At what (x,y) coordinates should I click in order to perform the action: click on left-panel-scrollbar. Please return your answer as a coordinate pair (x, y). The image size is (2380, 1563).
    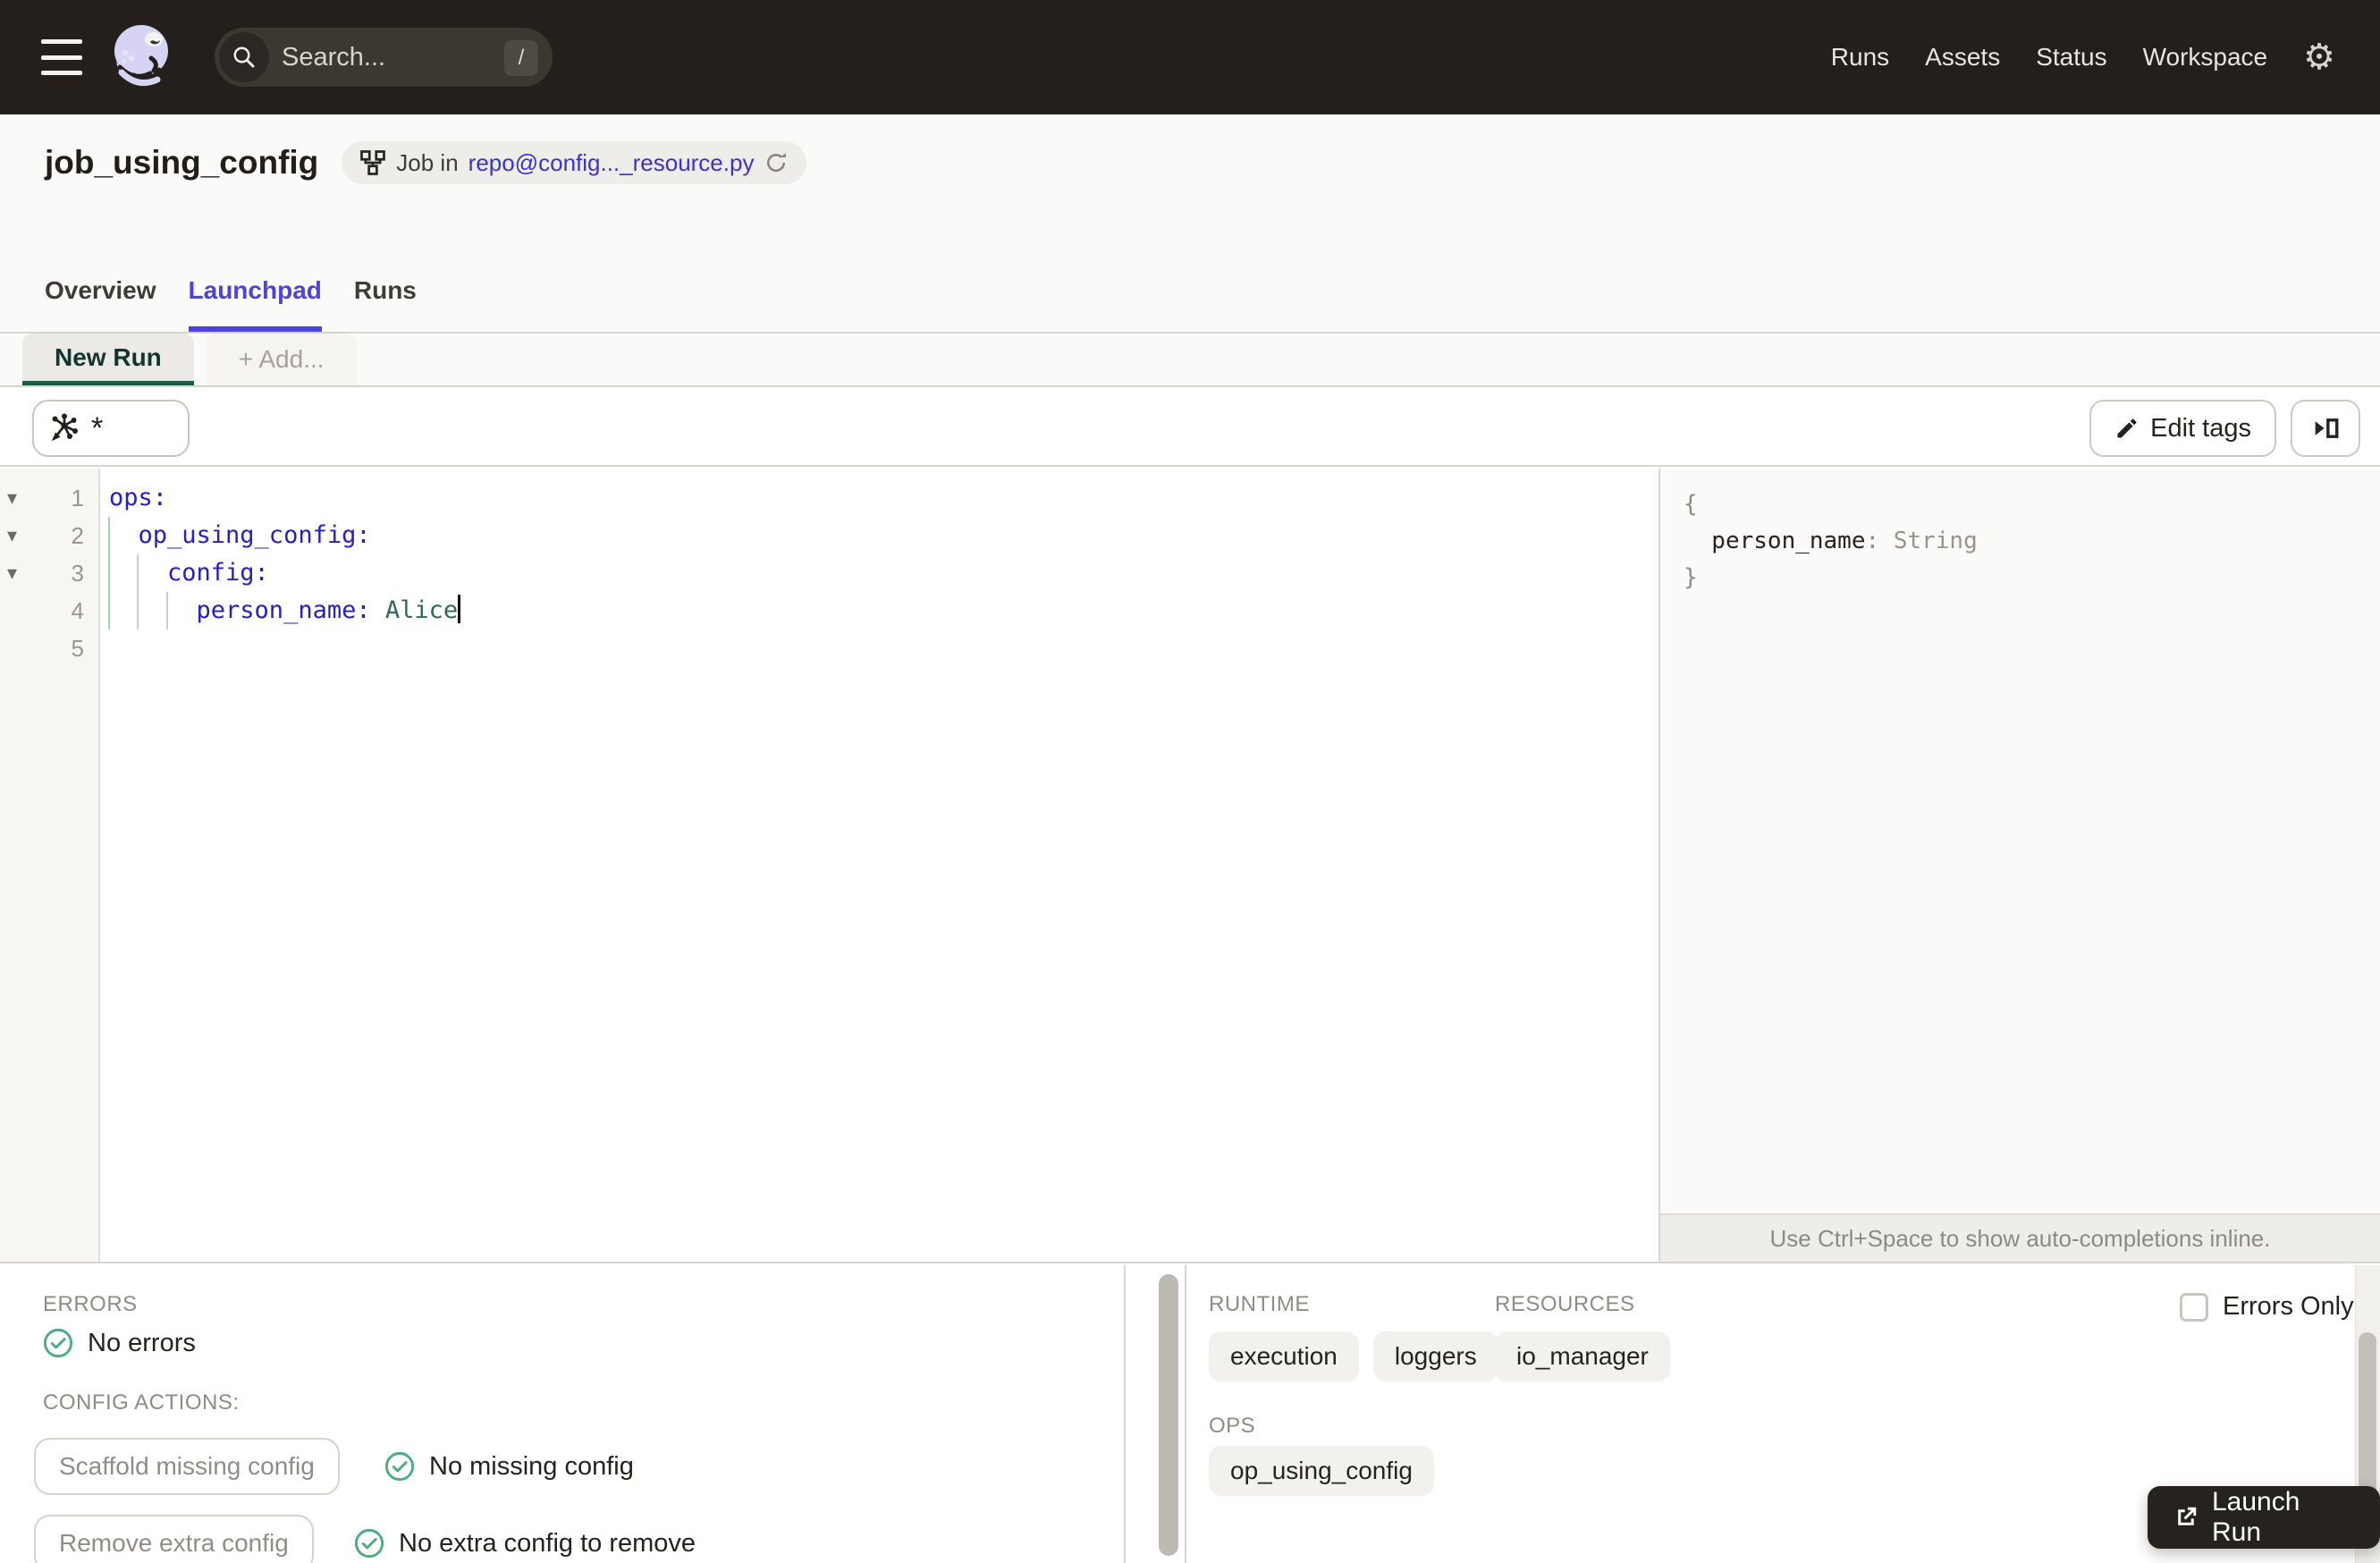
    Looking at the image, I should click on (1168, 1415).